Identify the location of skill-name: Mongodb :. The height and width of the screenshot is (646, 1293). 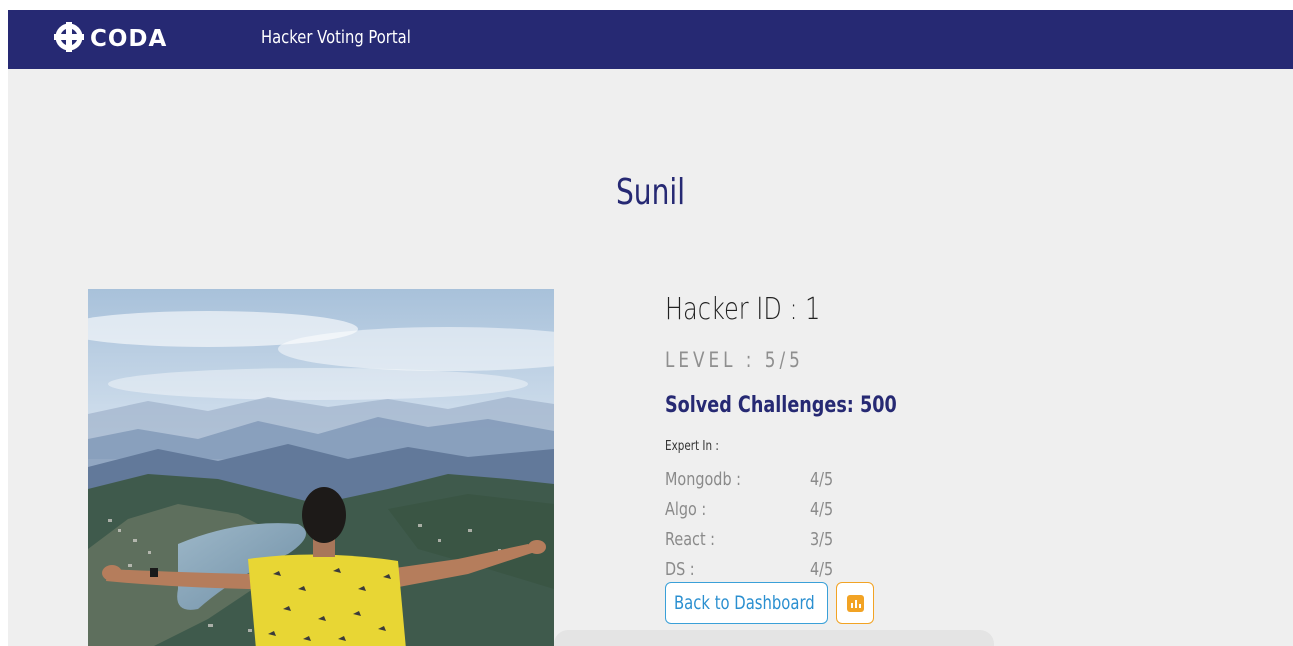
(703, 479).